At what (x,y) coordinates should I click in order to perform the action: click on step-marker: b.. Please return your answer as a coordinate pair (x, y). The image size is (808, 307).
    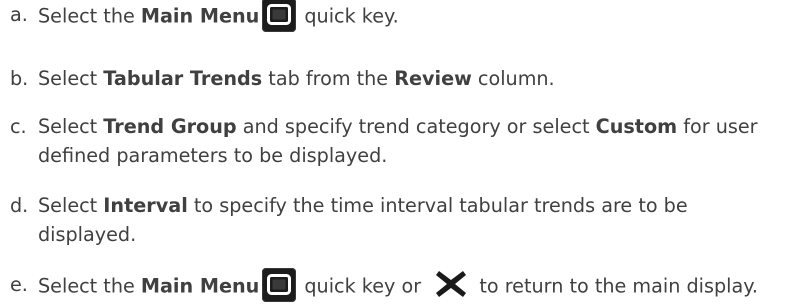
    Looking at the image, I should click on (19, 78).